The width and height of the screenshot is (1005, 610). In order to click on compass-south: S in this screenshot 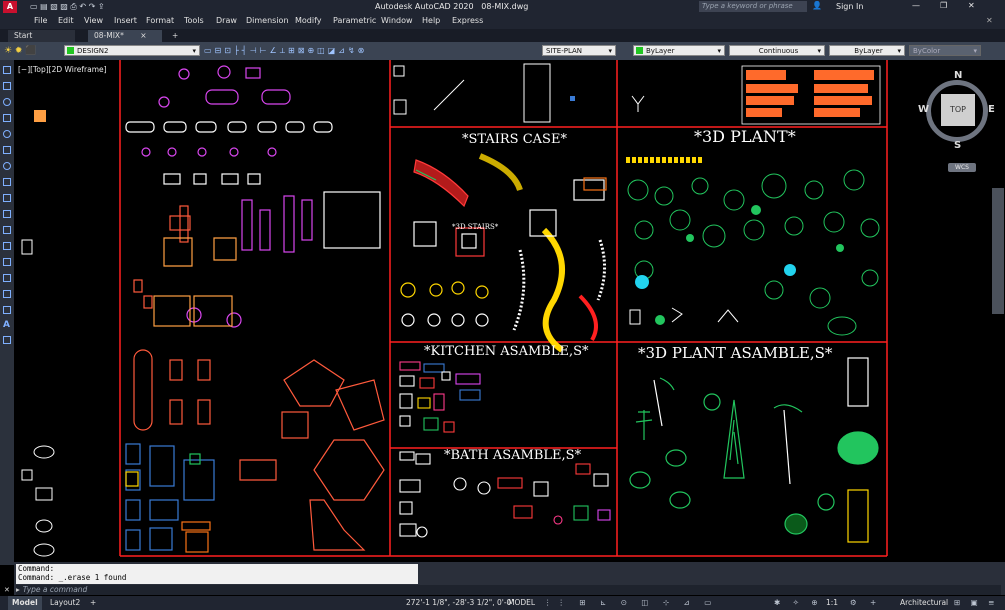, I will do `click(957, 145)`.